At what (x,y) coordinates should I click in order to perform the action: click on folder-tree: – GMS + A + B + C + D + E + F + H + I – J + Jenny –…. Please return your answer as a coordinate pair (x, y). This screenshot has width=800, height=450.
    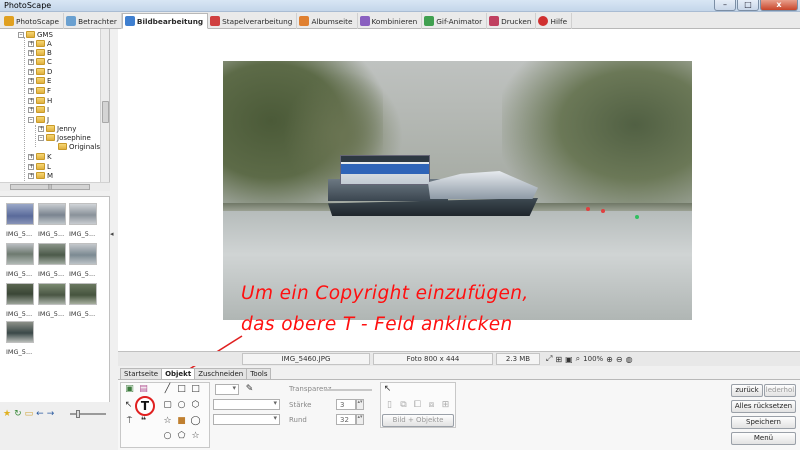
    Looking at the image, I should click on (55, 110).